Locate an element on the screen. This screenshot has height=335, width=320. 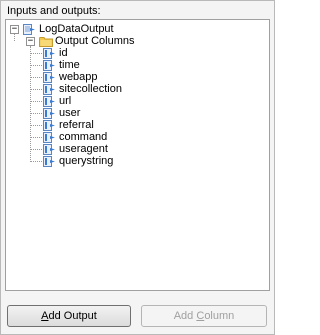
collapse-output-icon: − is located at coordinates (14, 29).